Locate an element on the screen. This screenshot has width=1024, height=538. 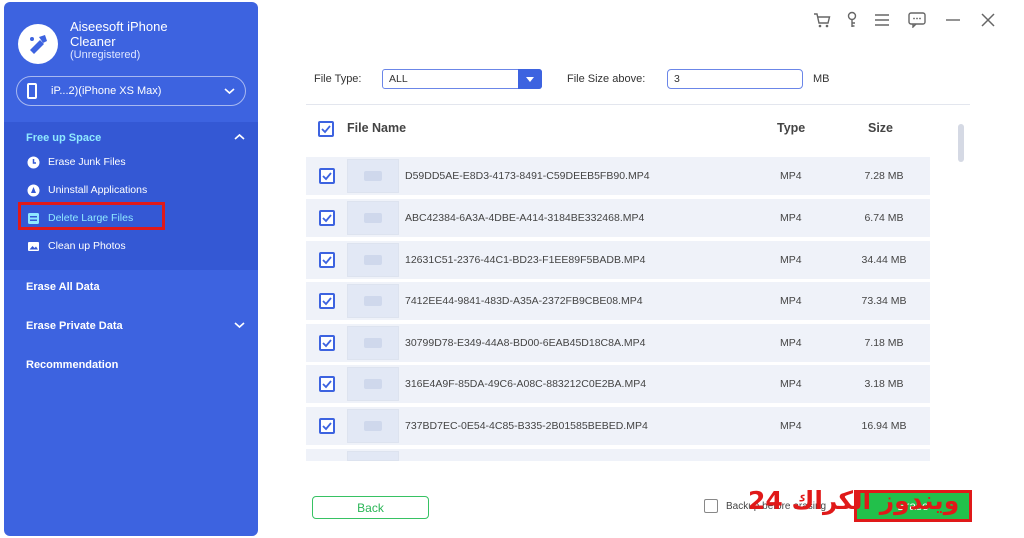
file-name: 12631C51-2376-44C1-BD23-F1EE89F5BADB.MP4 is located at coordinates (525, 260).